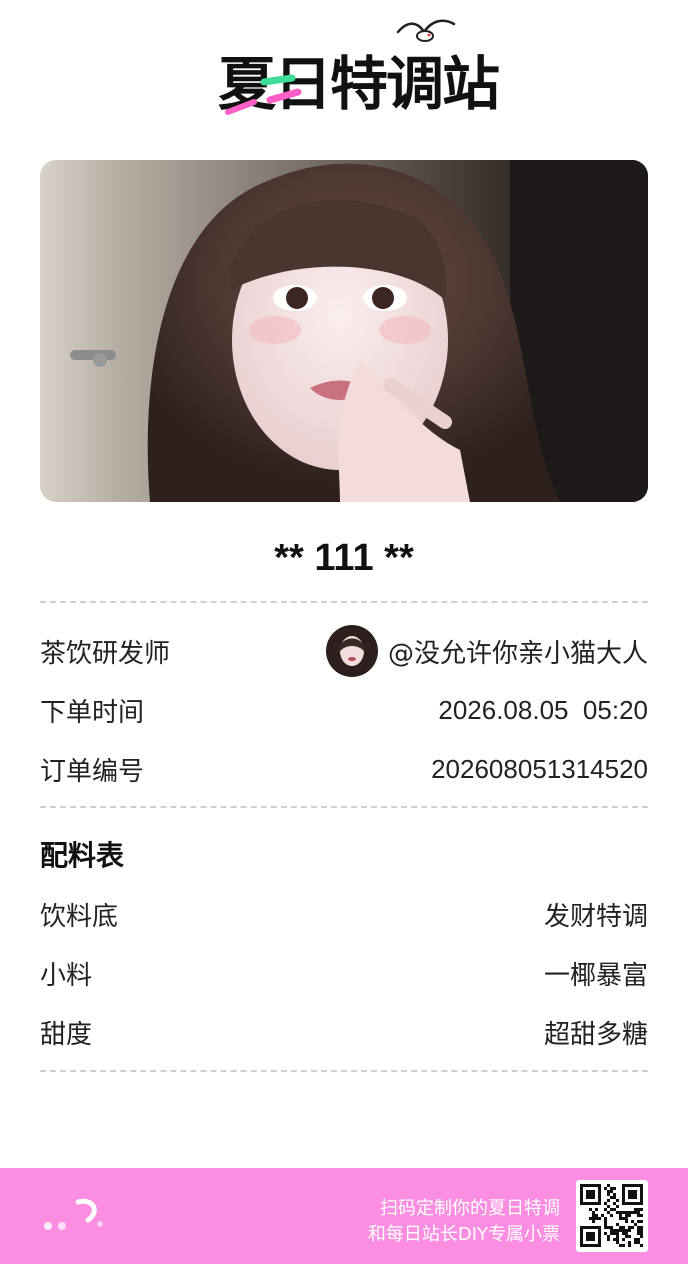 This screenshot has height=1264, width=688. What do you see at coordinates (92, 712) in the screenshot?
I see `time-label: 下单时间` at bounding box center [92, 712].